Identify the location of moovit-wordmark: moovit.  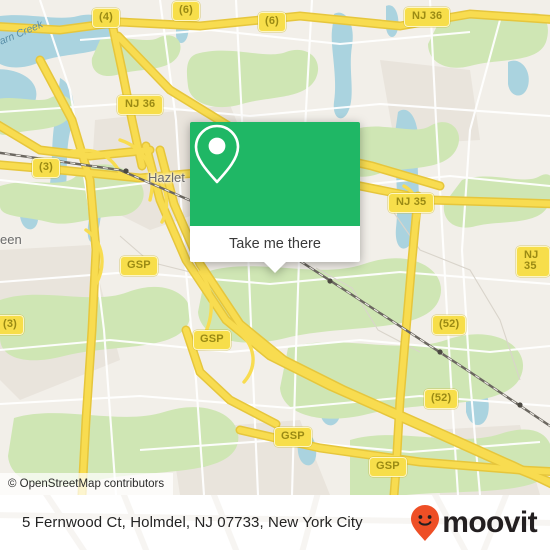
(489, 522).